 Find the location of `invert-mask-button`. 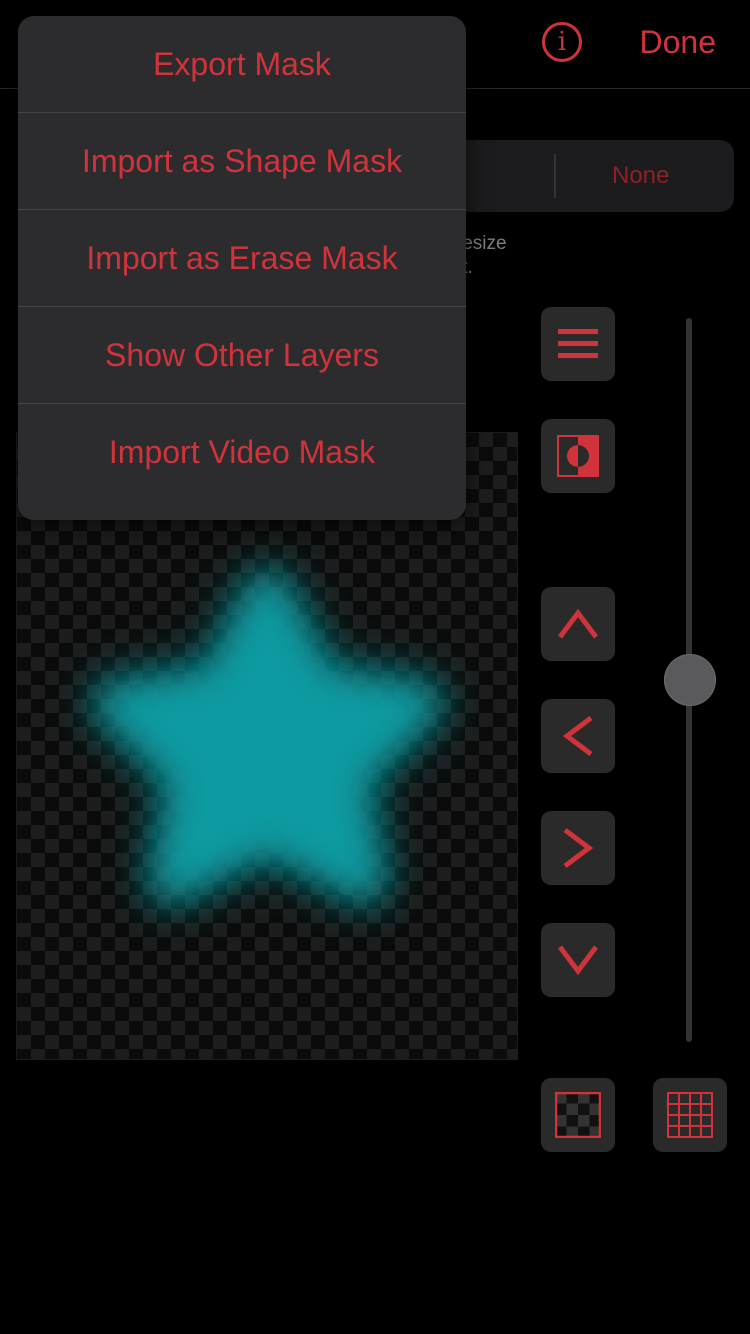

invert-mask-button is located at coordinates (578, 456).